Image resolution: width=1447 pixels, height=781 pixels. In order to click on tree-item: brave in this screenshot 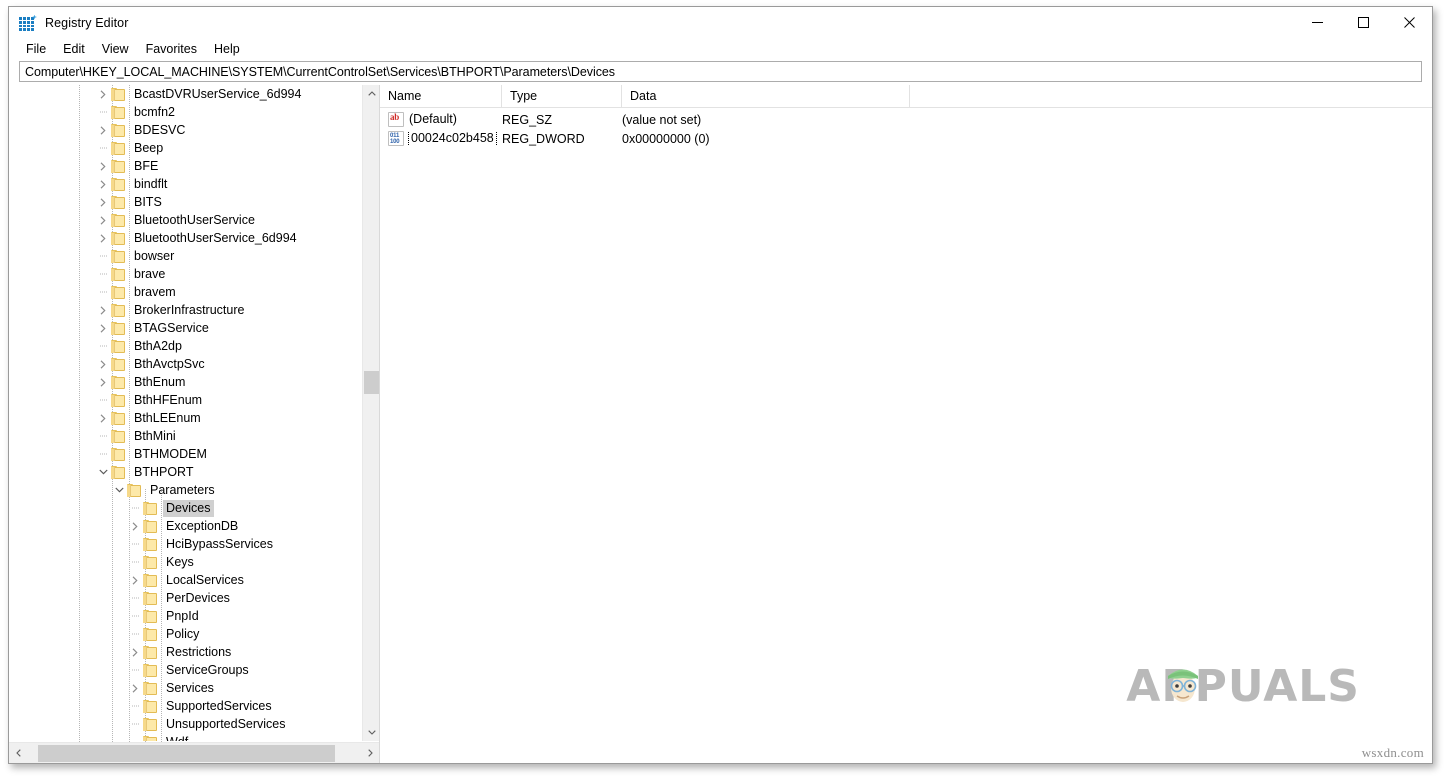, I will do `click(185, 274)`.